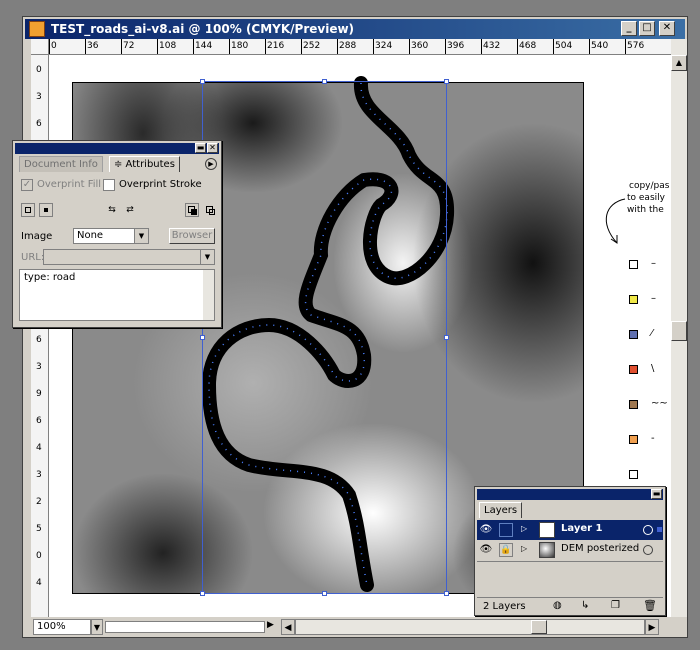 The image size is (700, 650). I want to click on status-info-field, so click(185, 627).